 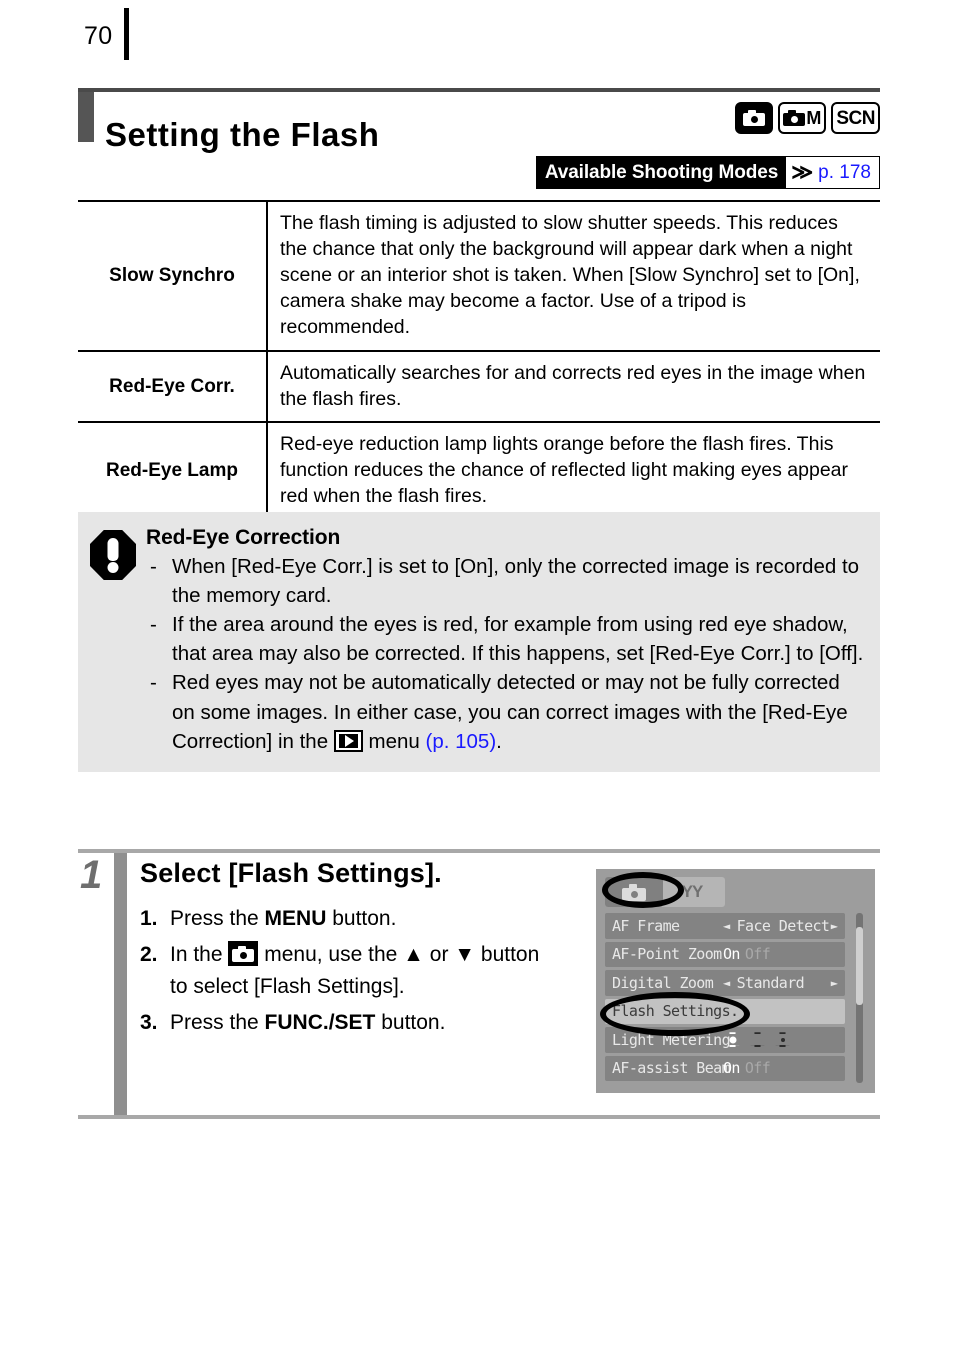 I want to click on step-item-index: 1., so click(x=149, y=918).